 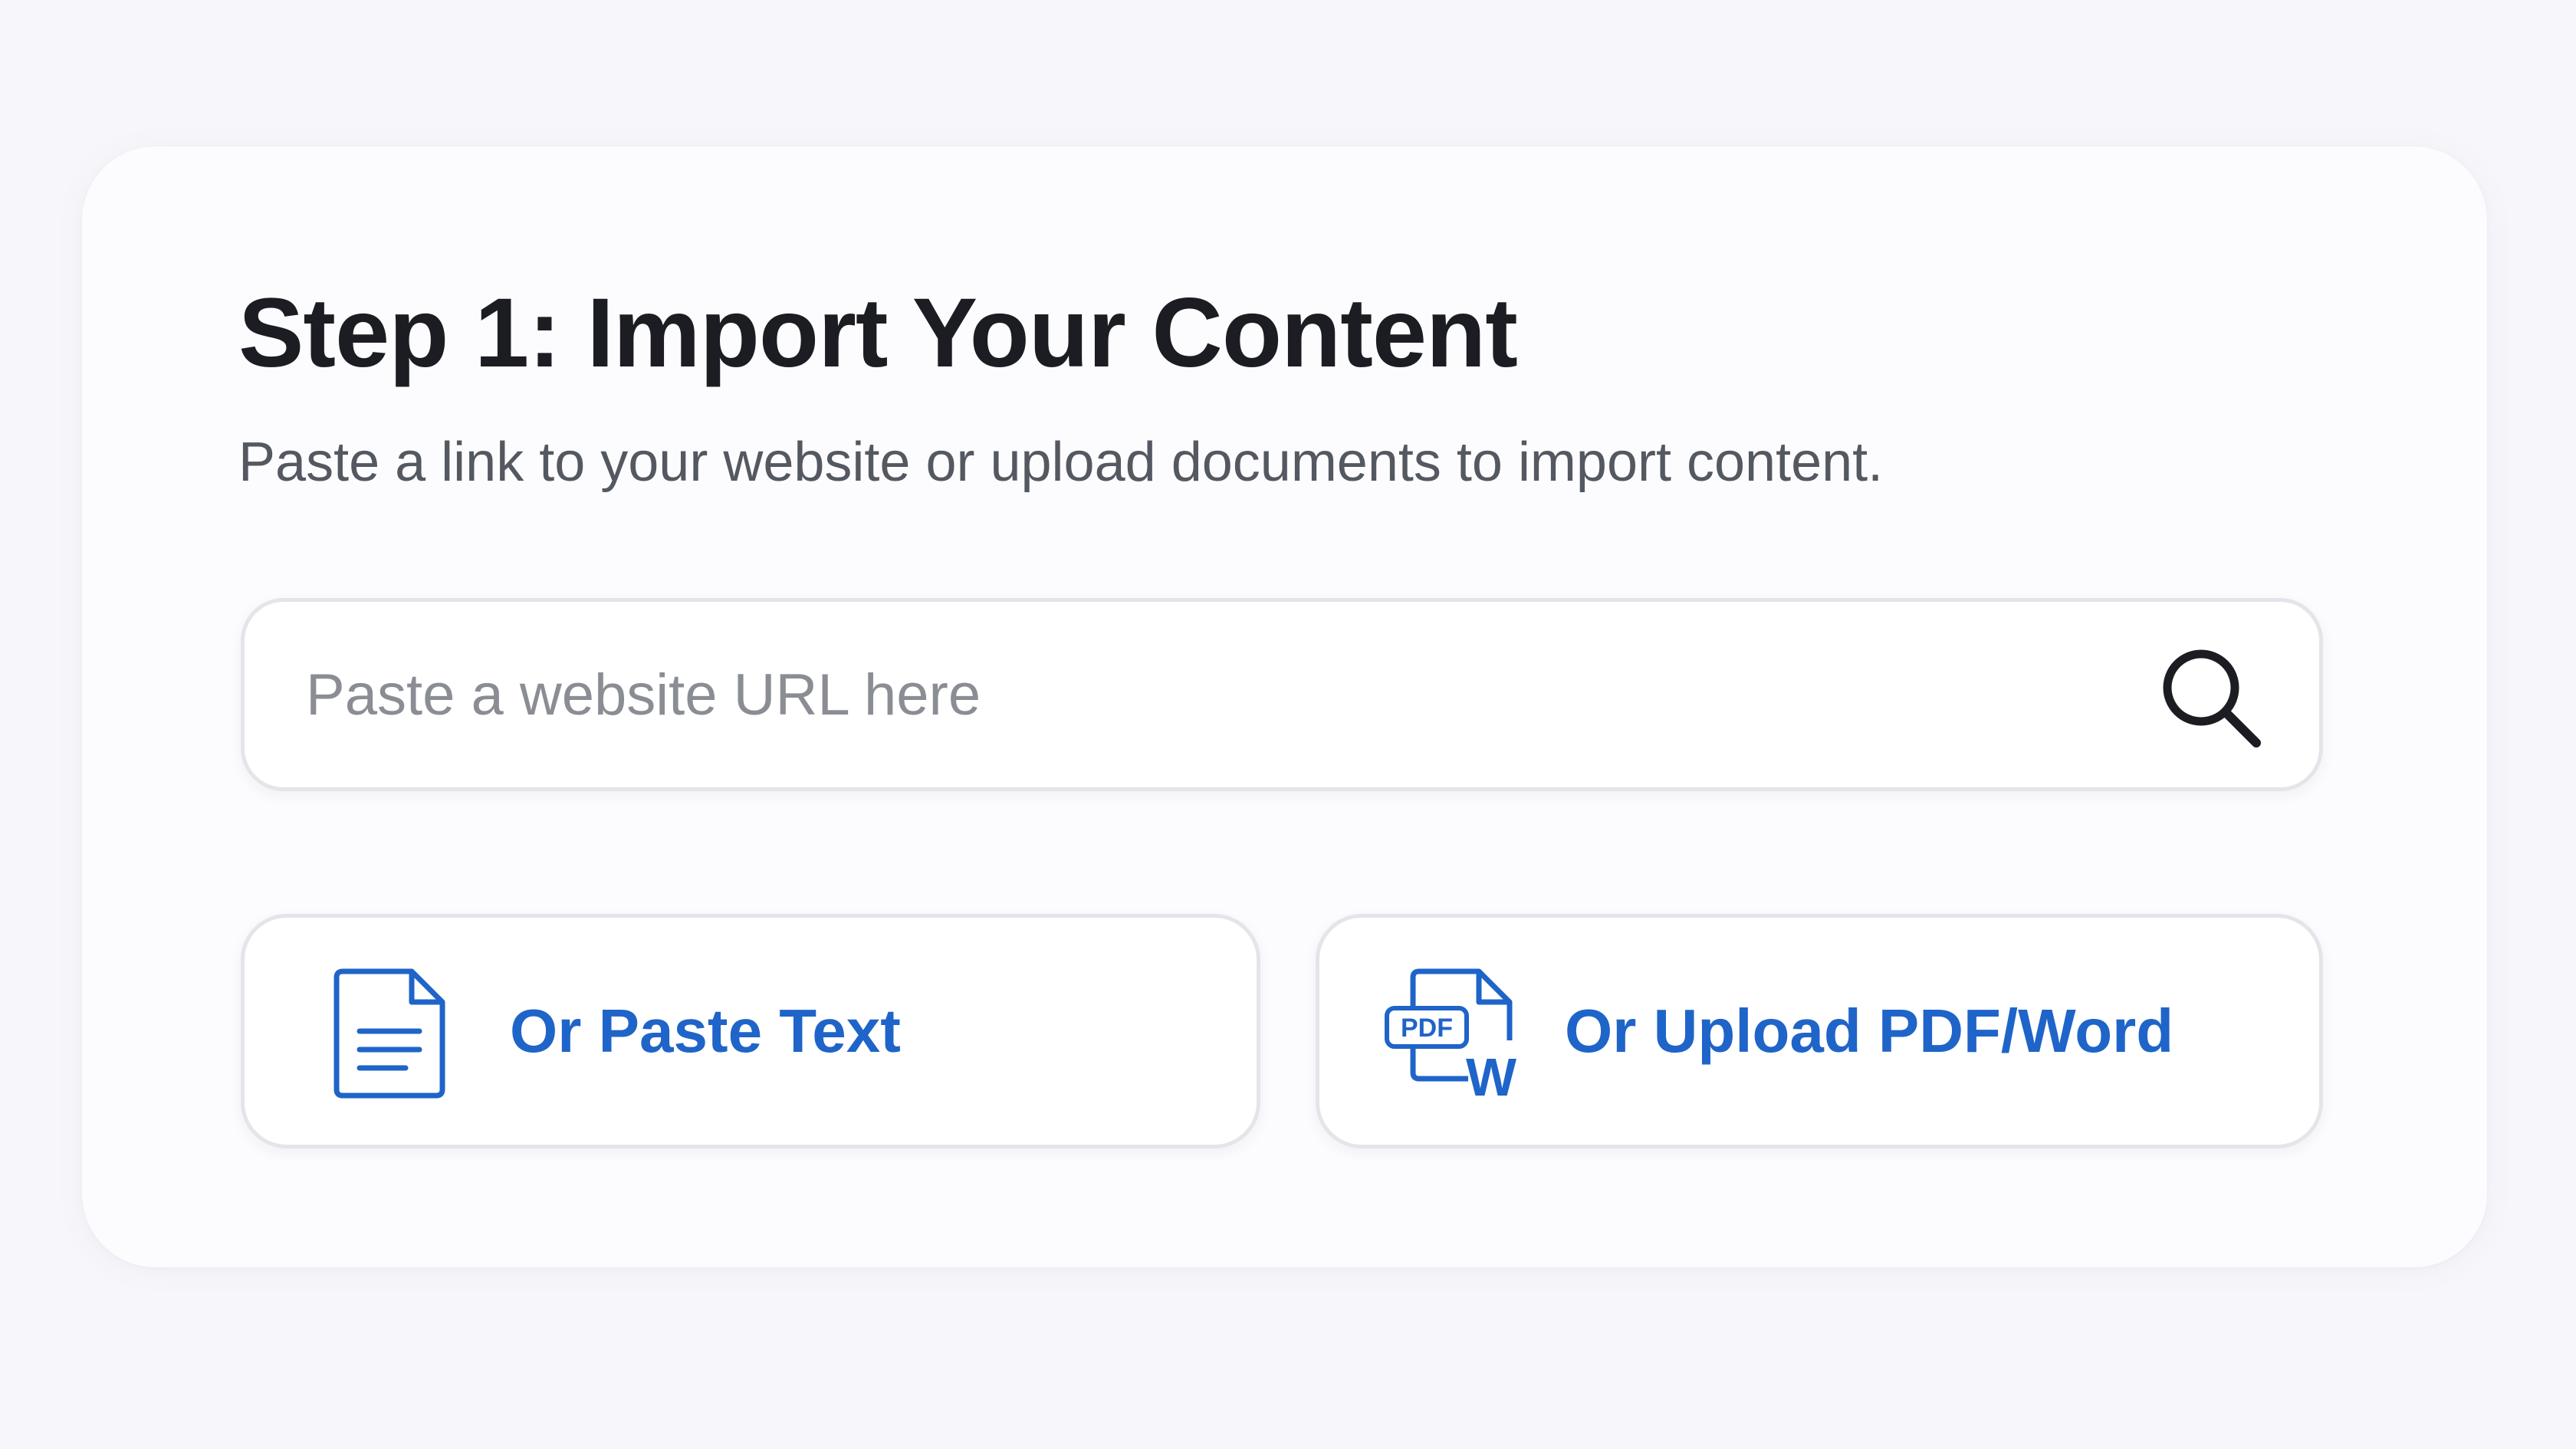 I want to click on paste-text-button: Or Paste Text, so click(x=750, y=1031).